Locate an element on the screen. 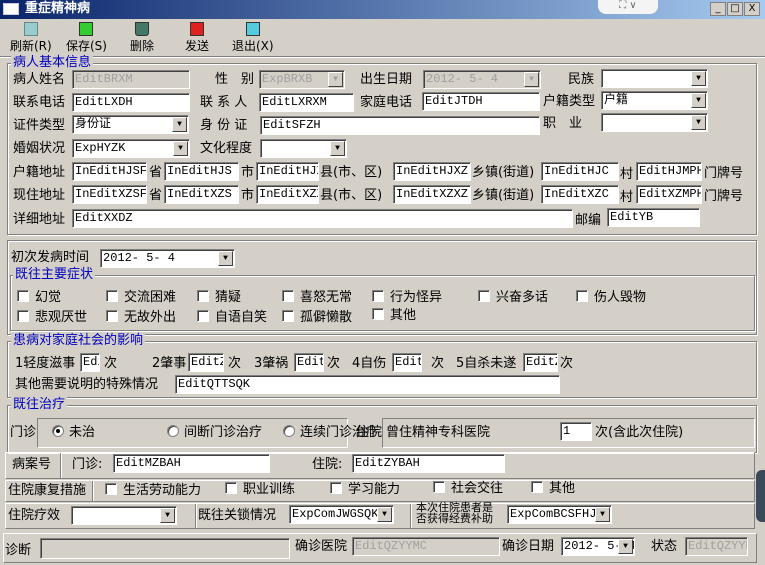 The width and height of the screenshot is (765, 565). hosp-count-field: 1 is located at coordinates (576, 431).